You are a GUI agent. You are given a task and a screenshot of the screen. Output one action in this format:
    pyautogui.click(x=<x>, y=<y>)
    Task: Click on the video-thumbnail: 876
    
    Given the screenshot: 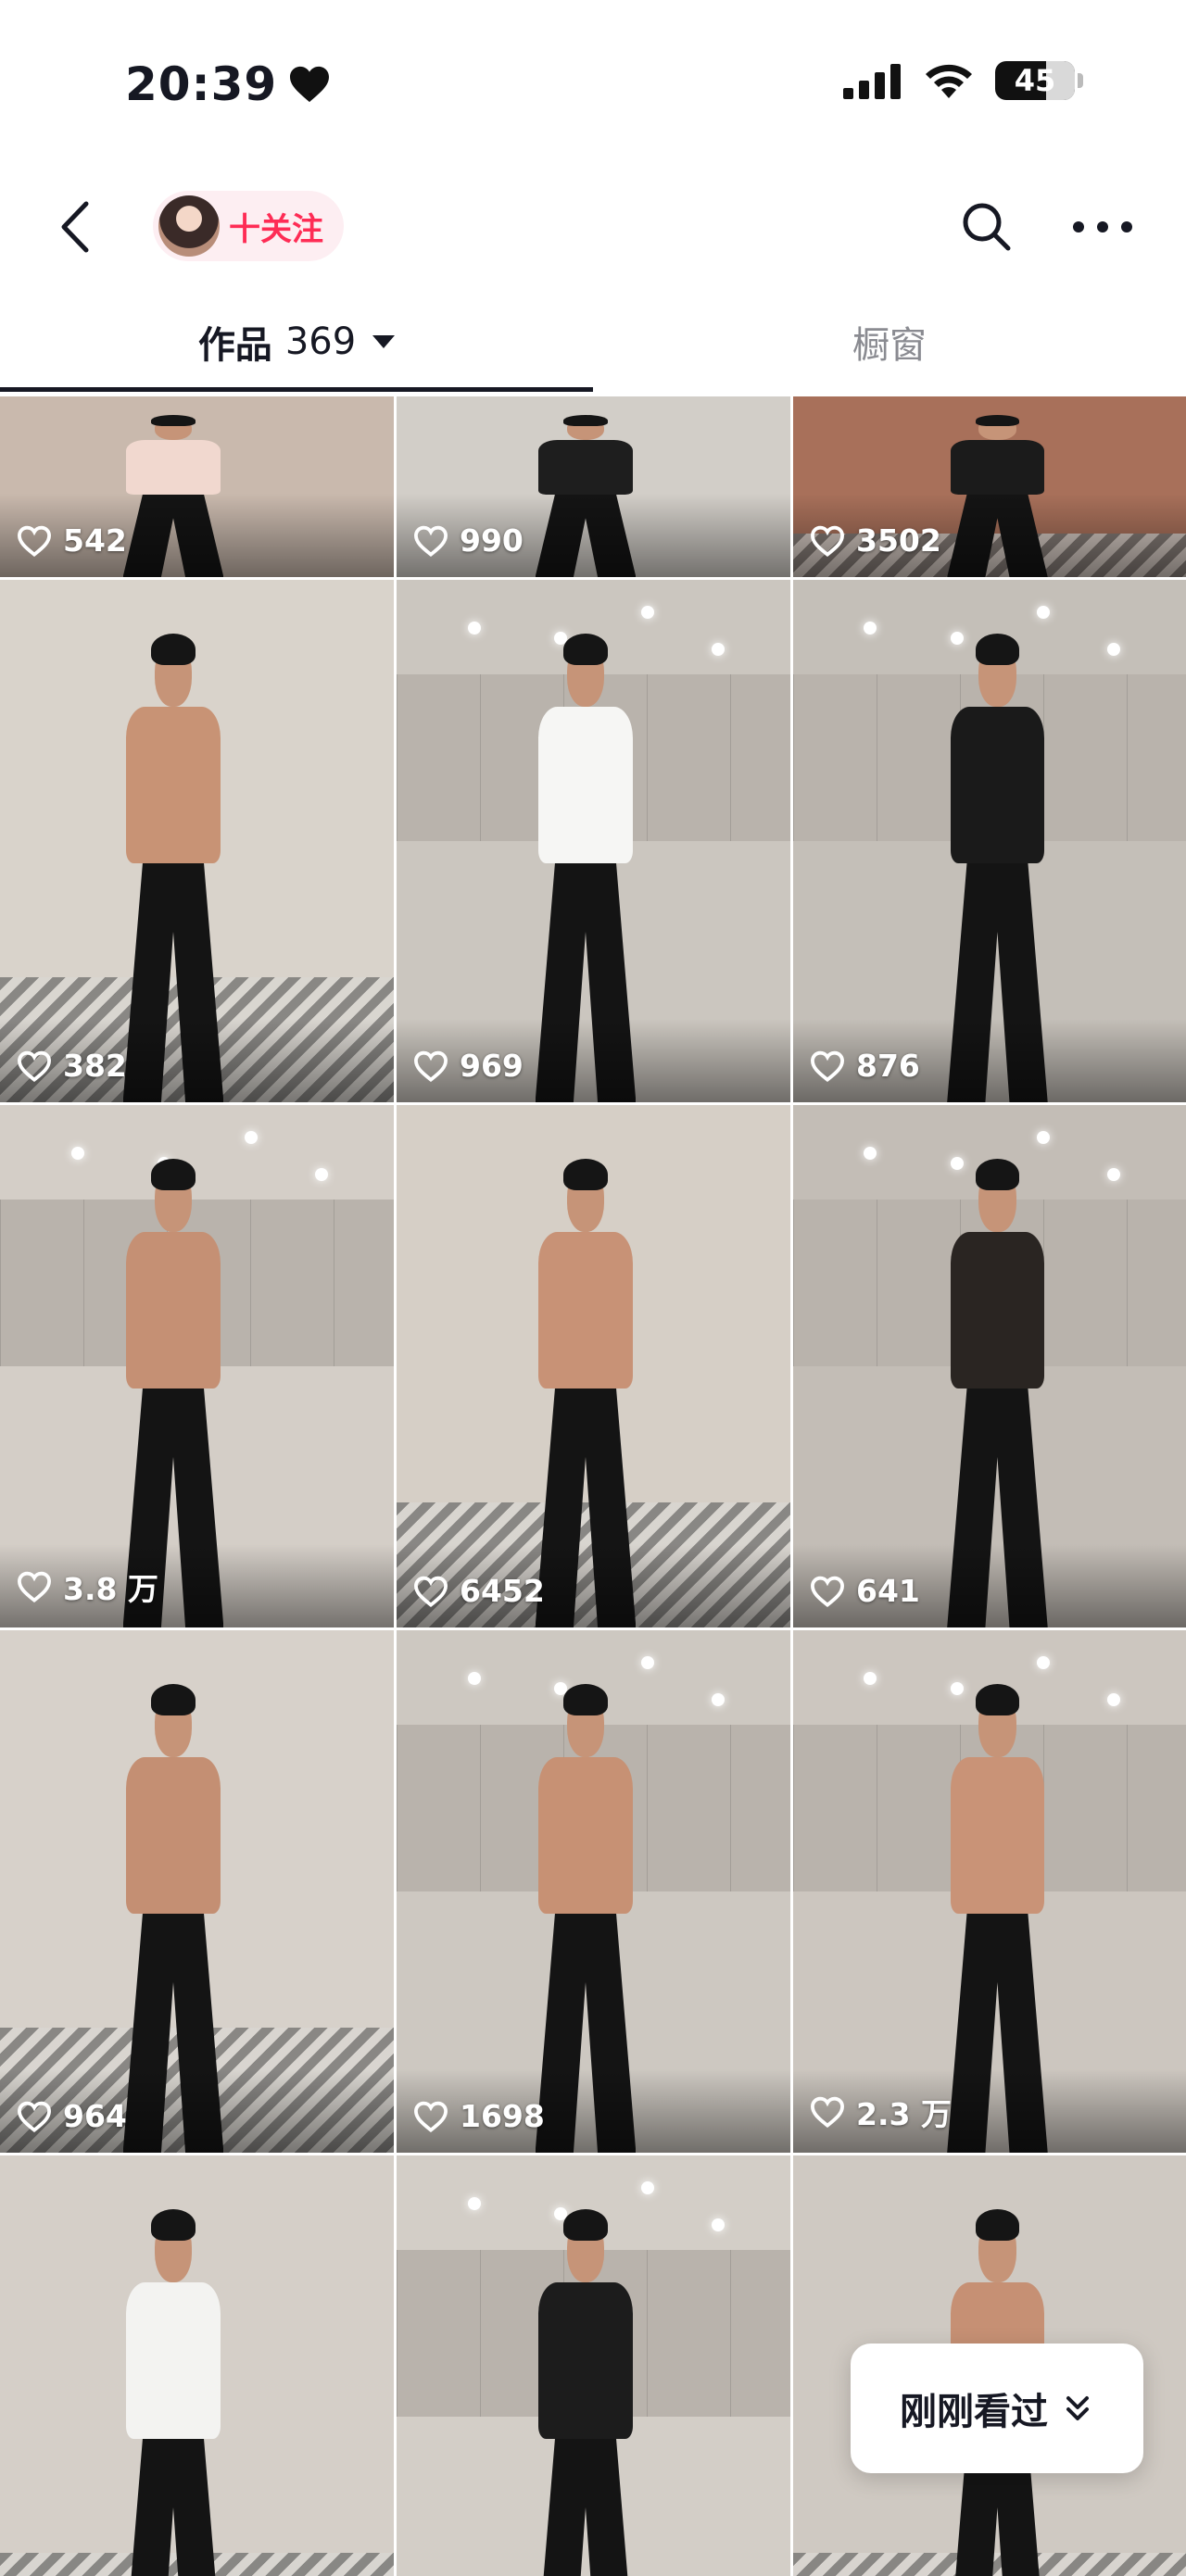 What is the action you would take?
    pyautogui.click(x=989, y=841)
    